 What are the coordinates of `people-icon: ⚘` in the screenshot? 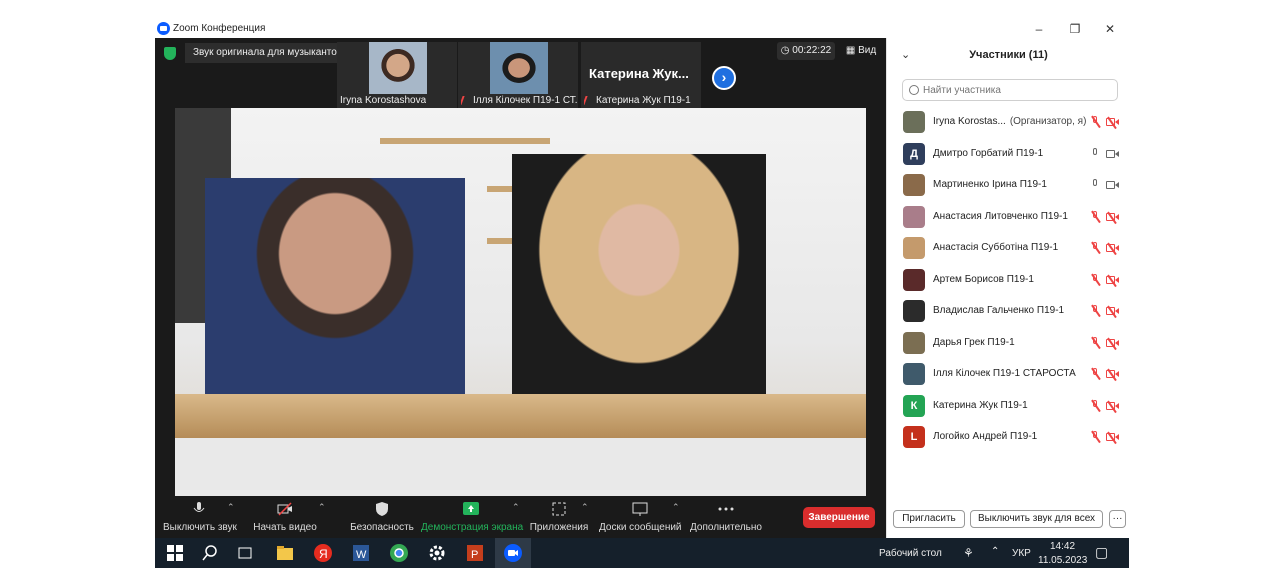 It's located at (968, 553).